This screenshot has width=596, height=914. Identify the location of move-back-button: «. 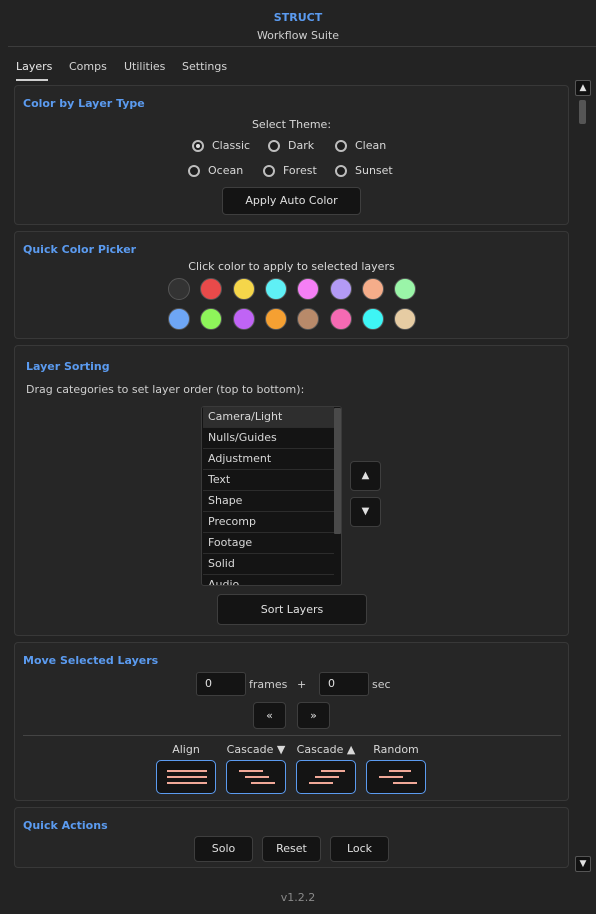
(269, 715).